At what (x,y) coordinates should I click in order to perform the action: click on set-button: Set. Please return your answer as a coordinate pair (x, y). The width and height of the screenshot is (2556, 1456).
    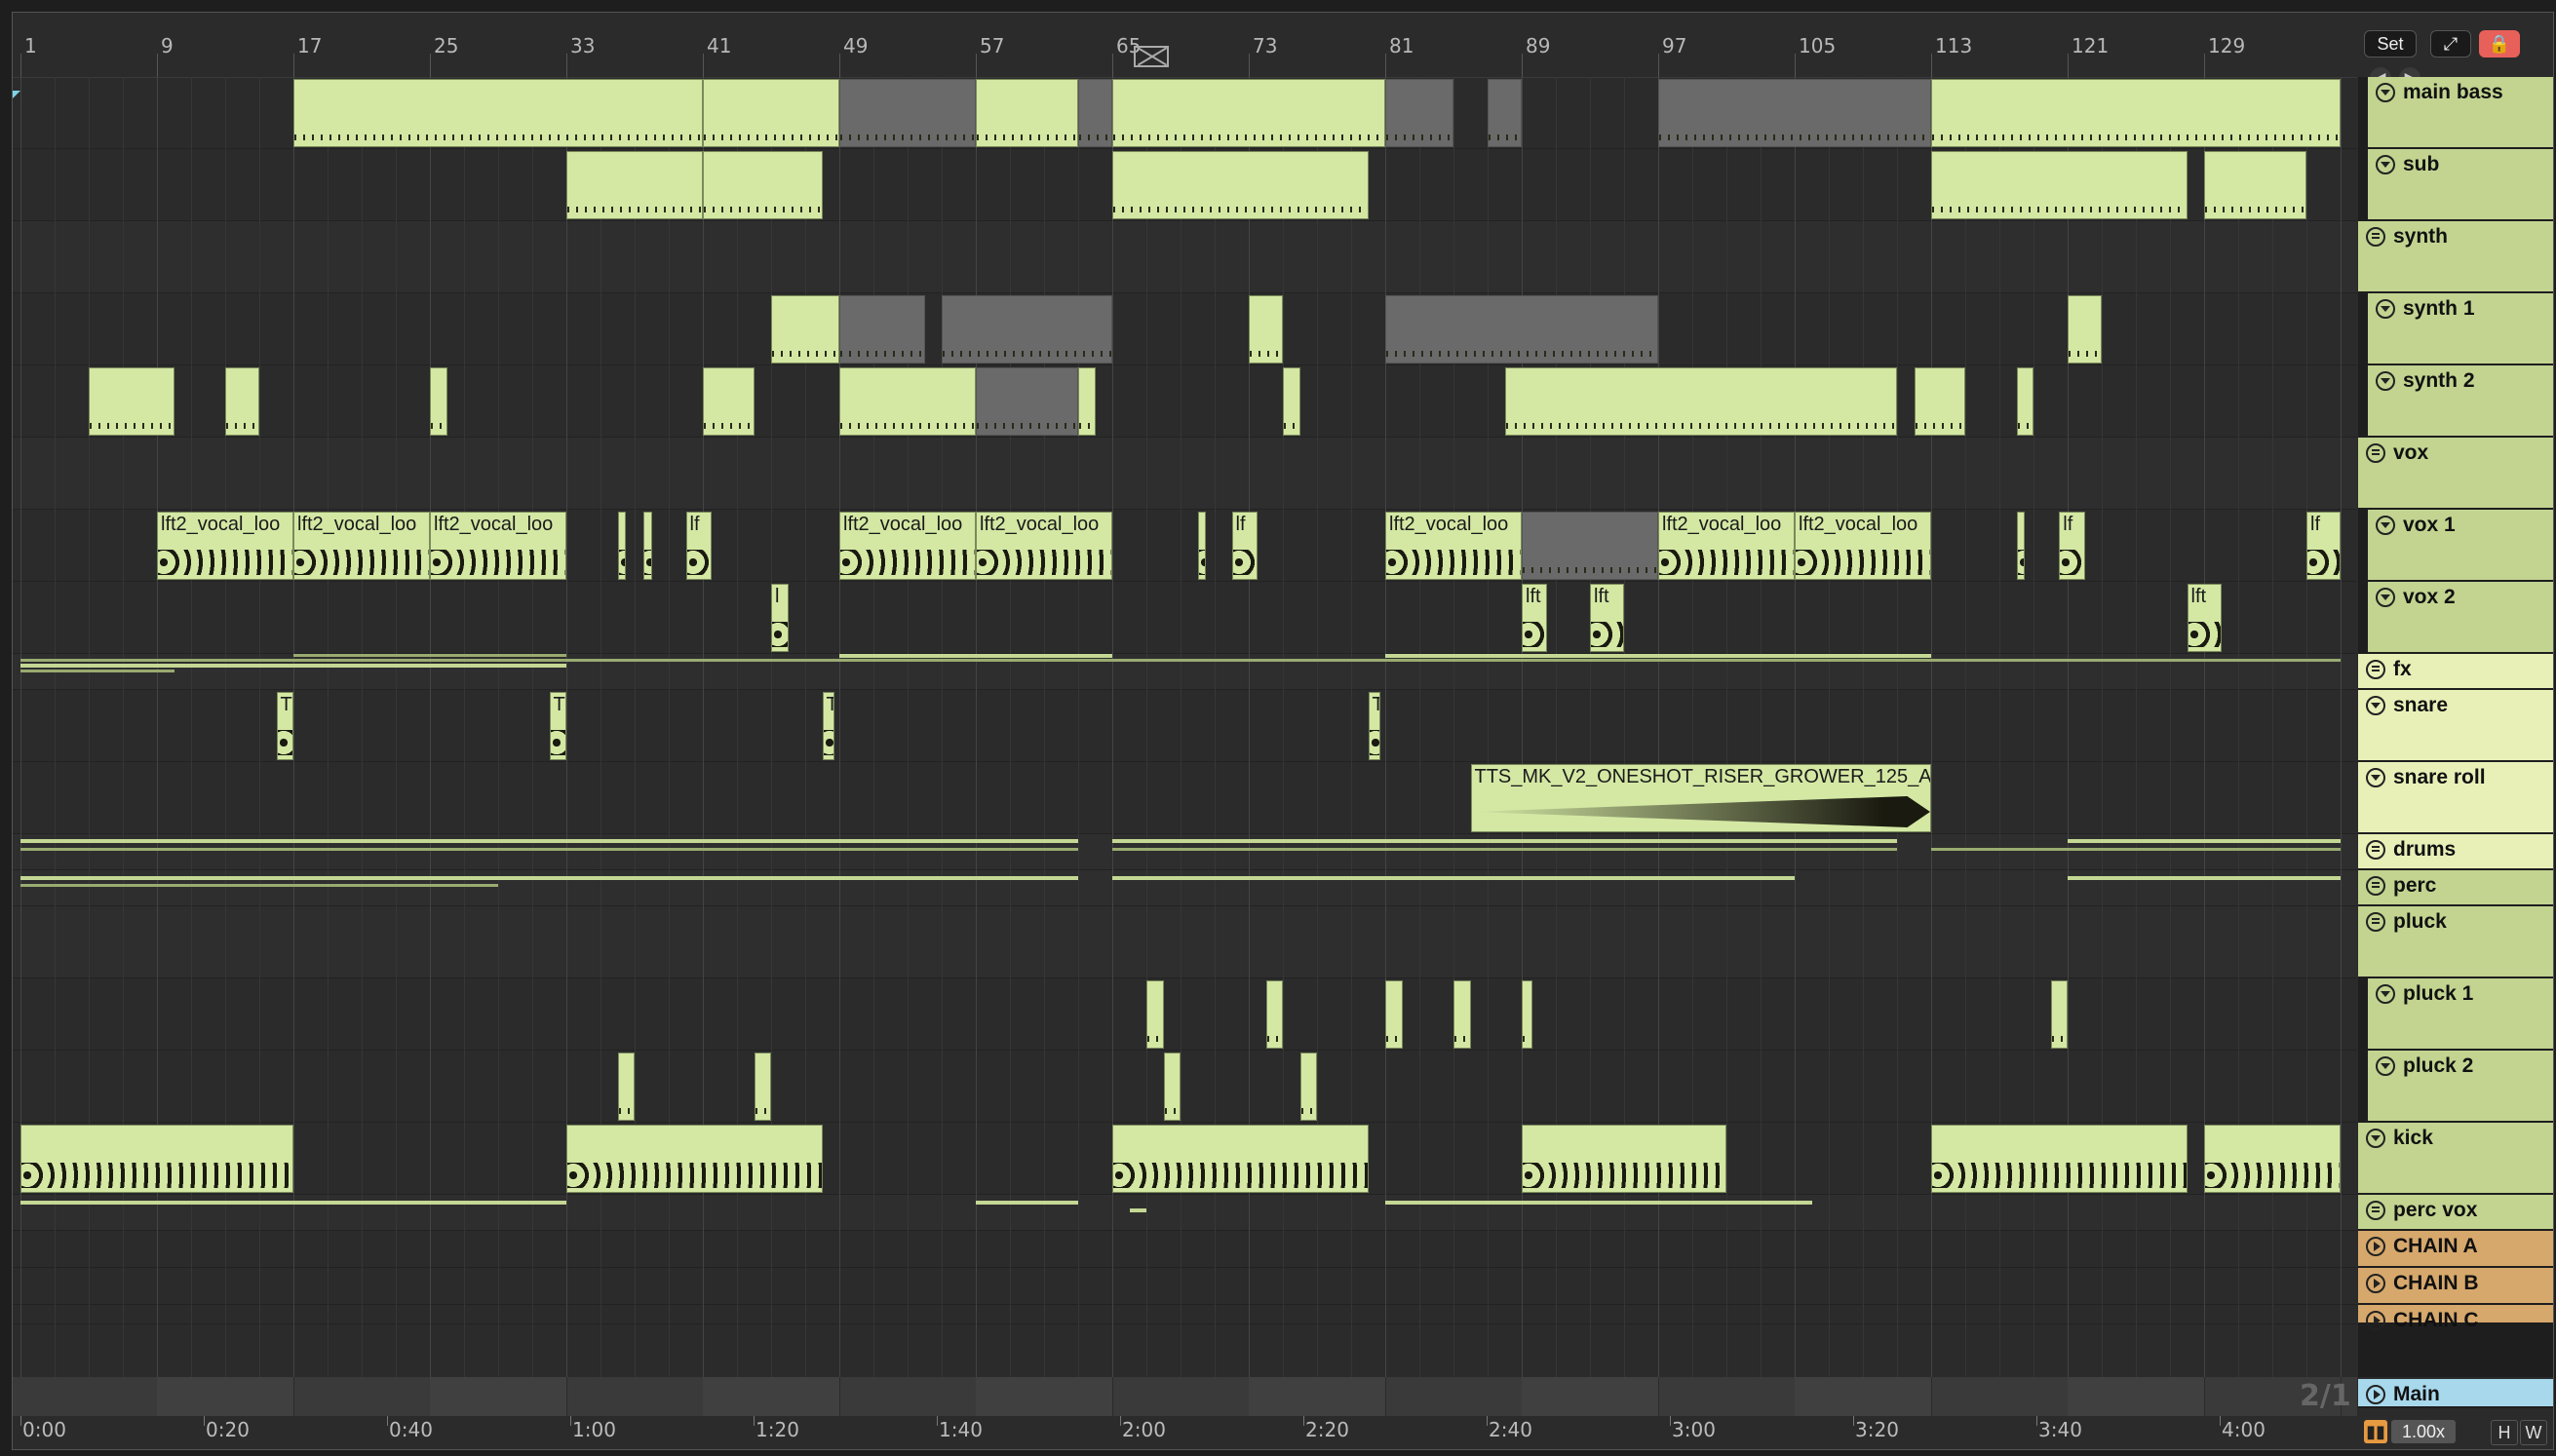
    Looking at the image, I should click on (2390, 43).